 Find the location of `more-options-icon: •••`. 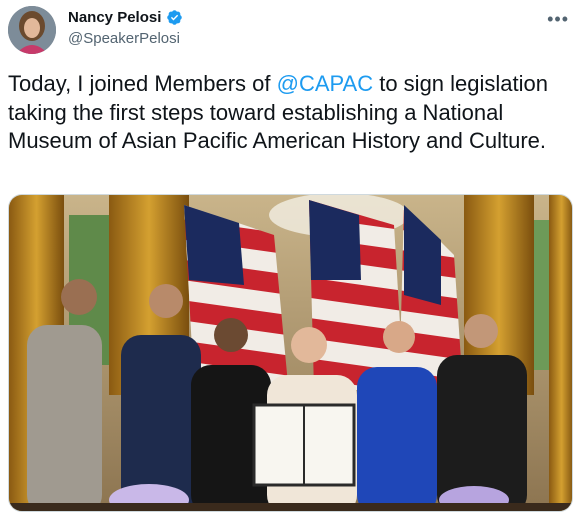

more-options-icon: ••• is located at coordinates (558, 19).